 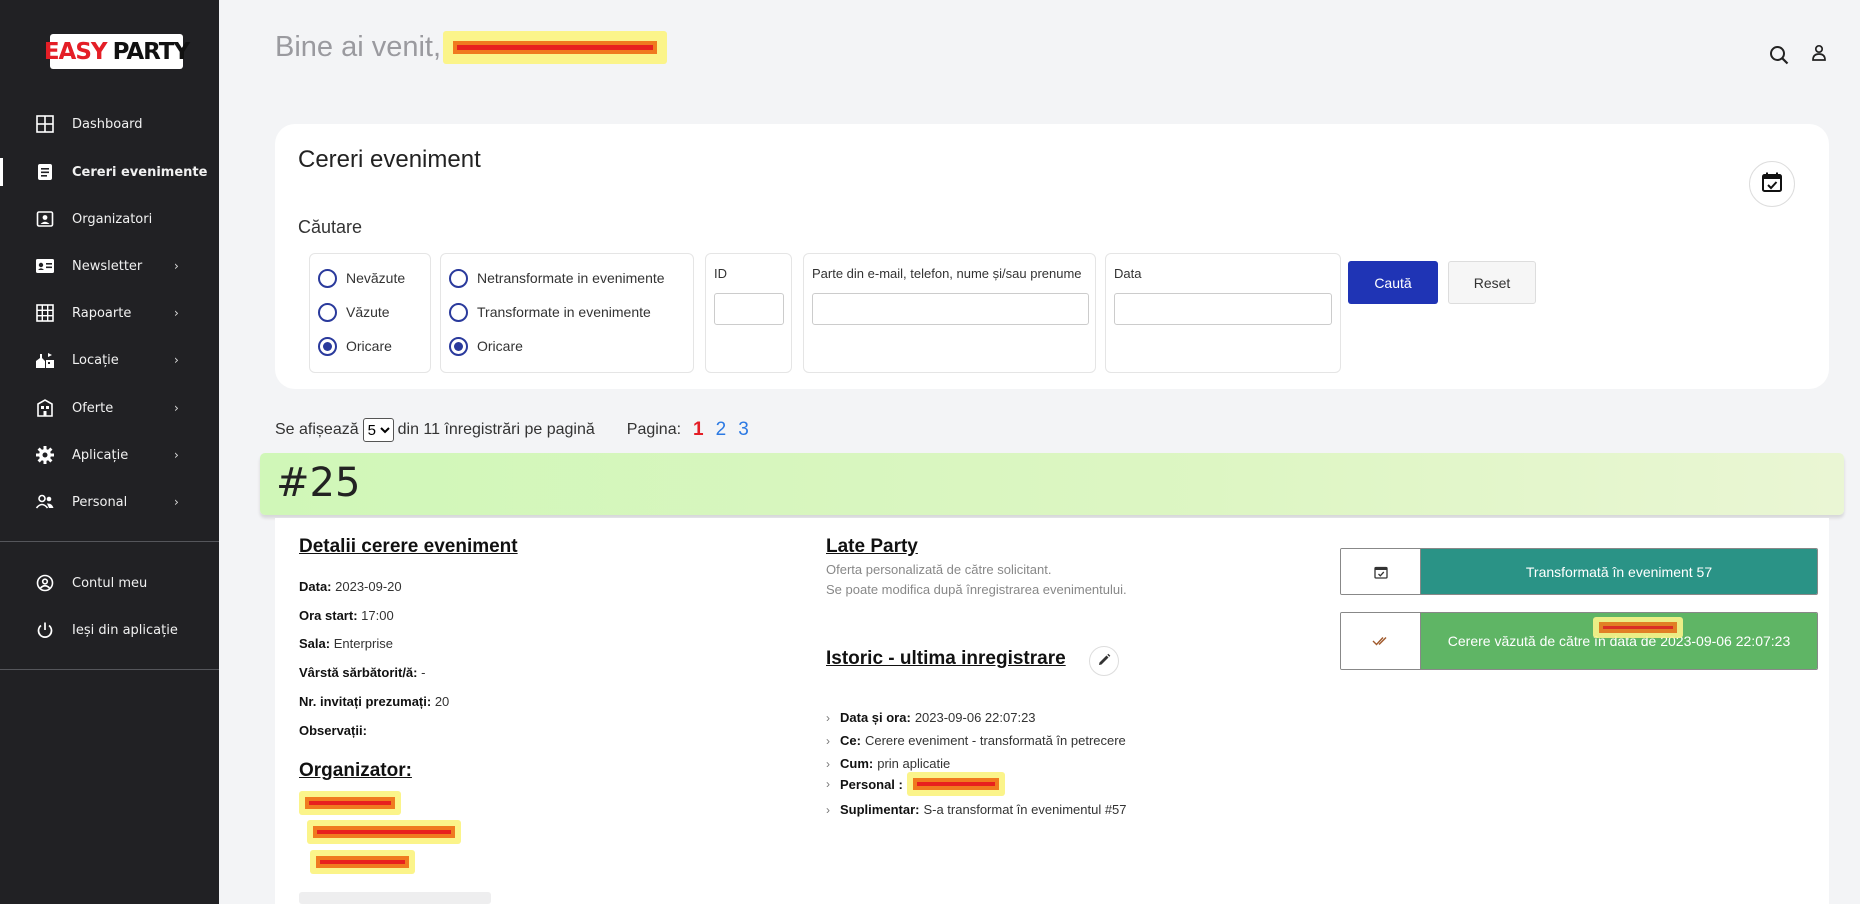 I want to click on radio-nevazute: Nevăzute, so click(x=361, y=278).